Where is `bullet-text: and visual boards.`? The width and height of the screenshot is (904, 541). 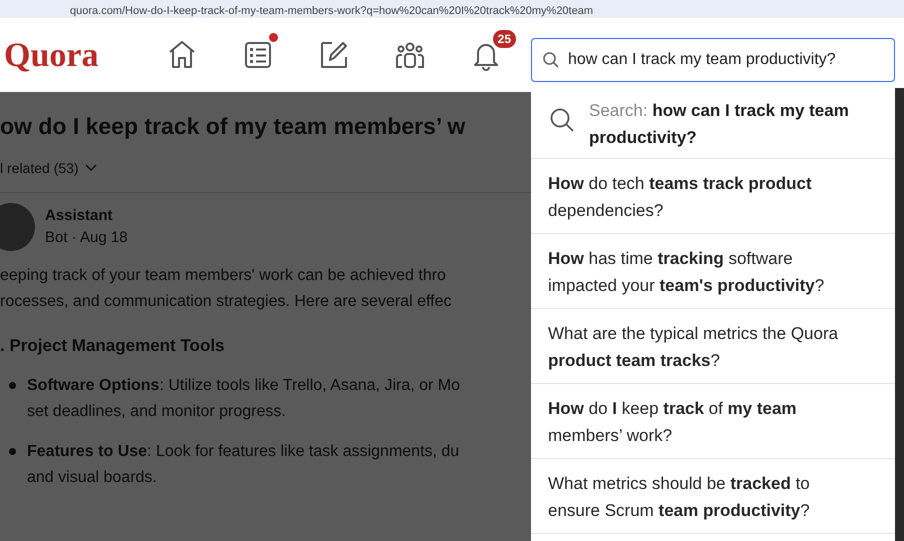
bullet-text: and visual boards. is located at coordinates (92, 478).